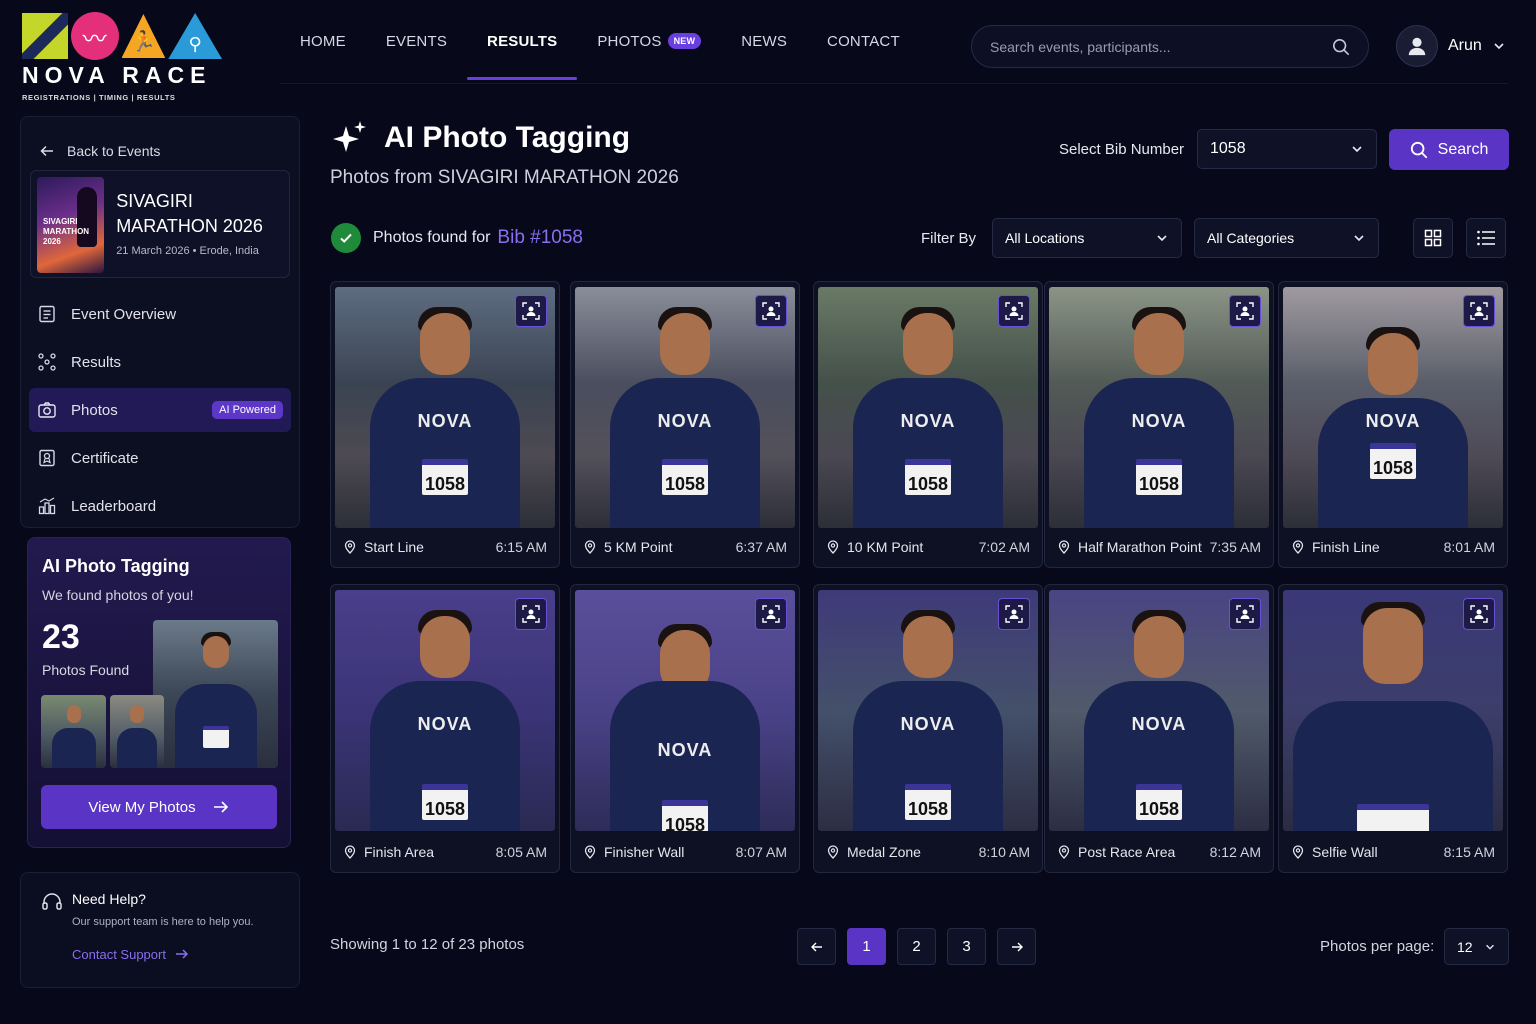 The width and height of the screenshot is (1536, 1024). What do you see at coordinates (1476, 946) in the screenshot?
I see `per-page-select: 12` at bounding box center [1476, 946].